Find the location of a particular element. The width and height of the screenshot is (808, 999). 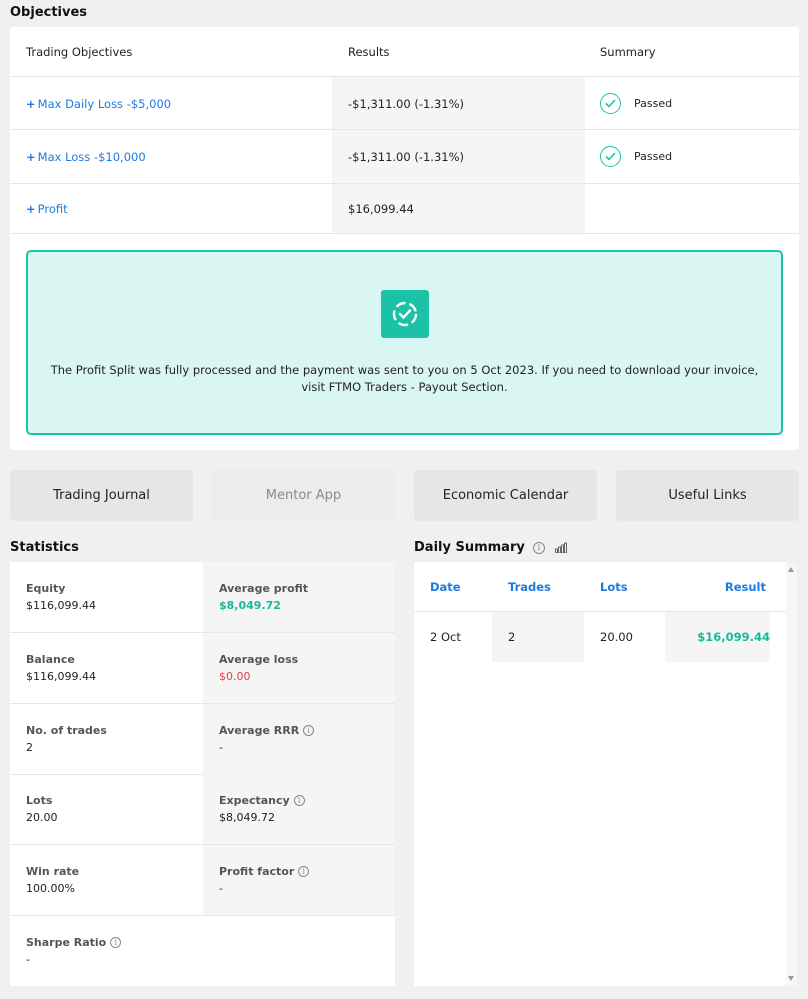

mentor-app-button: Mentor App is located at coordinates (303, 495).